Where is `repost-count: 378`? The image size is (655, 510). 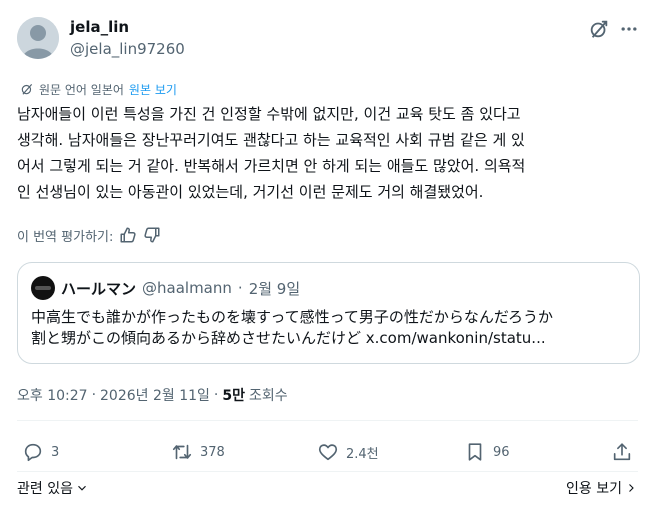 repost-count: 378 is located at coordinates (212, 452).